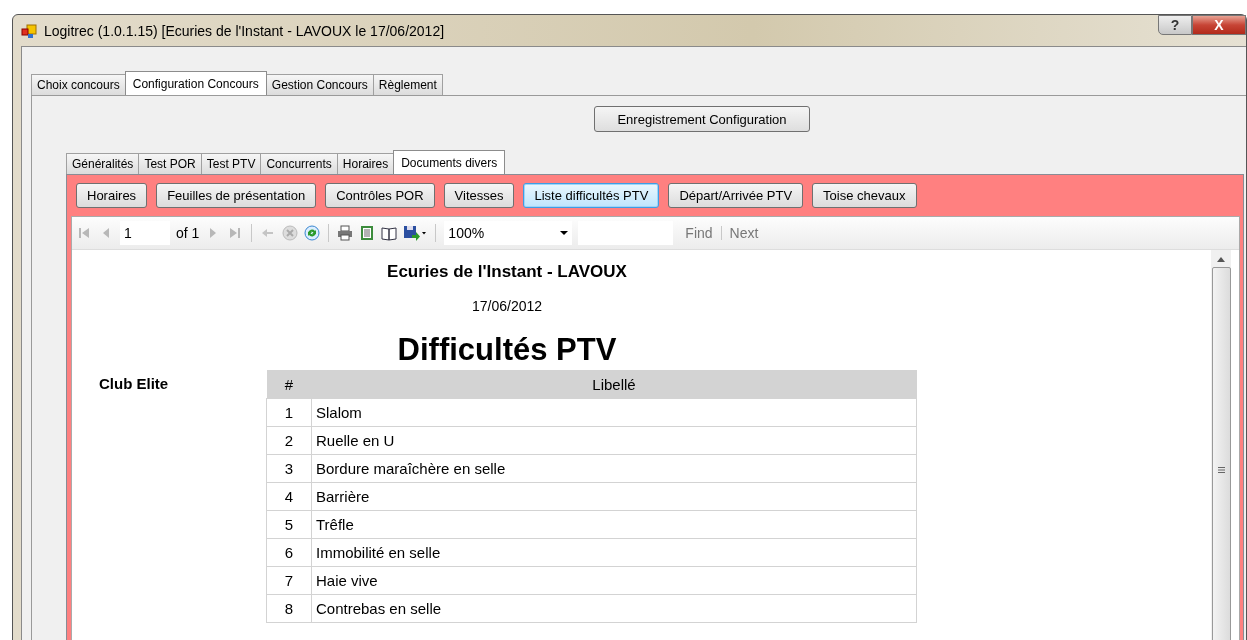 Image resolution: width=1247 pixels, height=640 pixels. I want to click on table-cell: 6, so click(289, 552).